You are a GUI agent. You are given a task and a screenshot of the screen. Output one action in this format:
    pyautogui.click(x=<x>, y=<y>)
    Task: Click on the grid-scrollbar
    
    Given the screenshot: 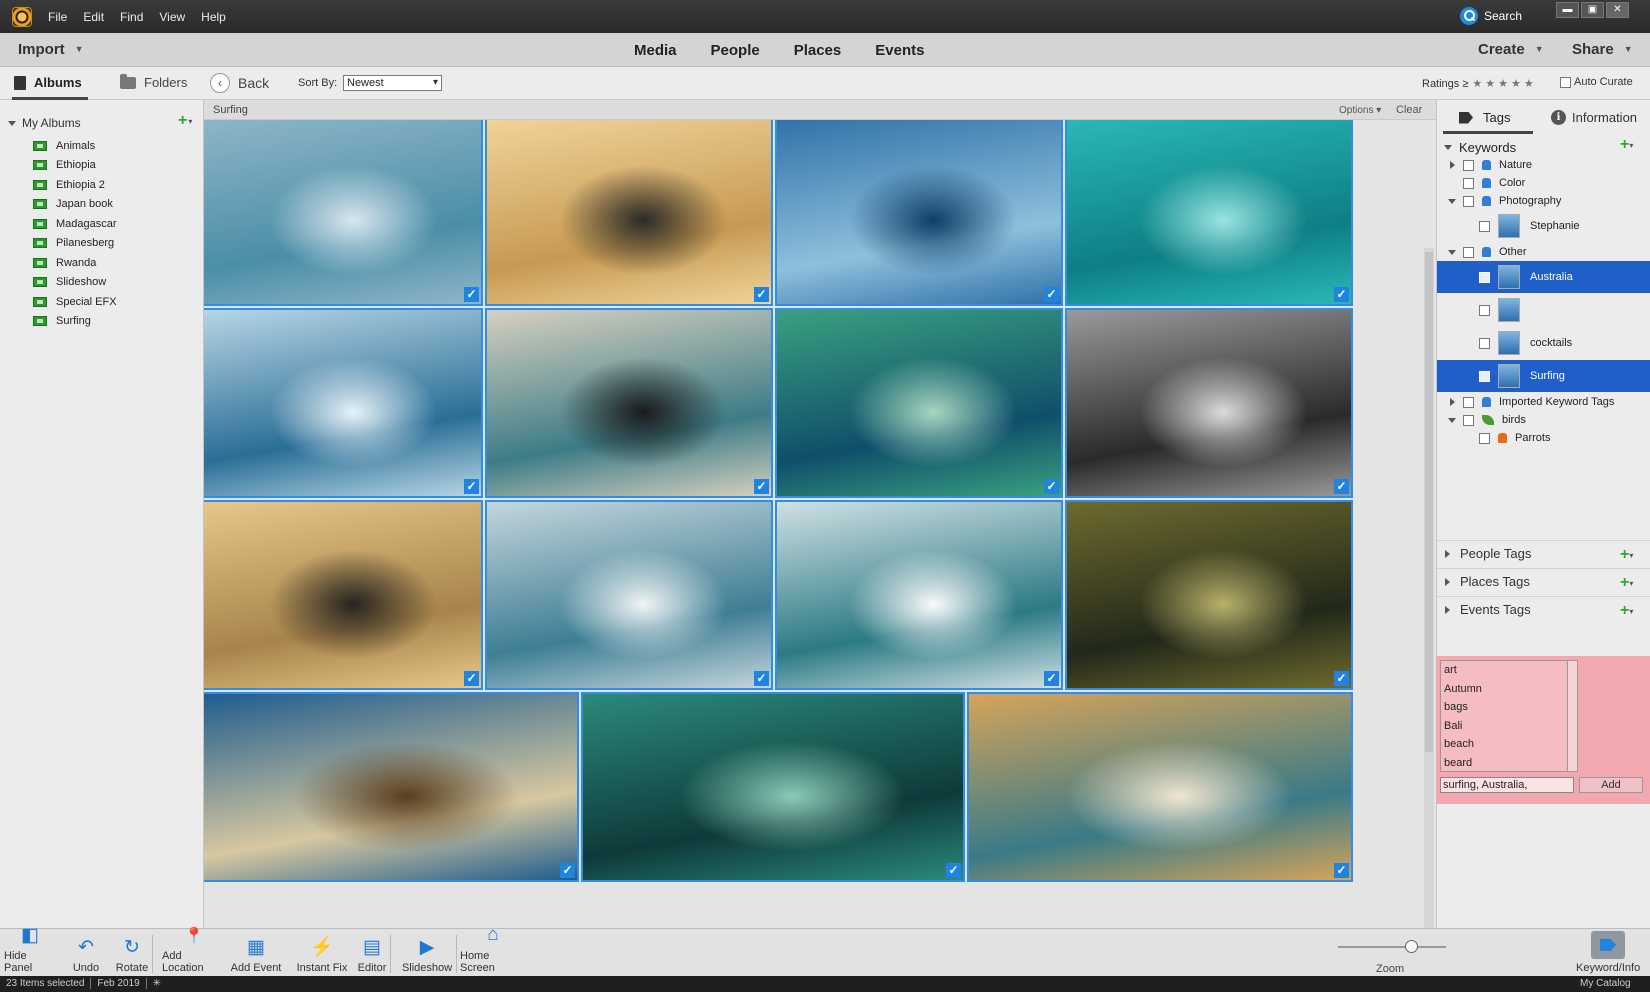 What is the action you would take?
    pyautogui.click(x=1429, y=588)
    